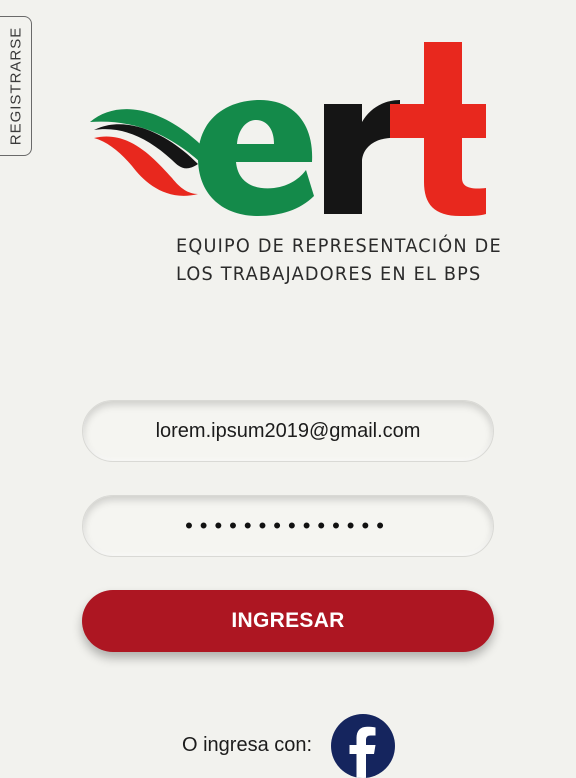 This screenshot has width=576, height=778. I want to click on email-field, so click(288, 431).